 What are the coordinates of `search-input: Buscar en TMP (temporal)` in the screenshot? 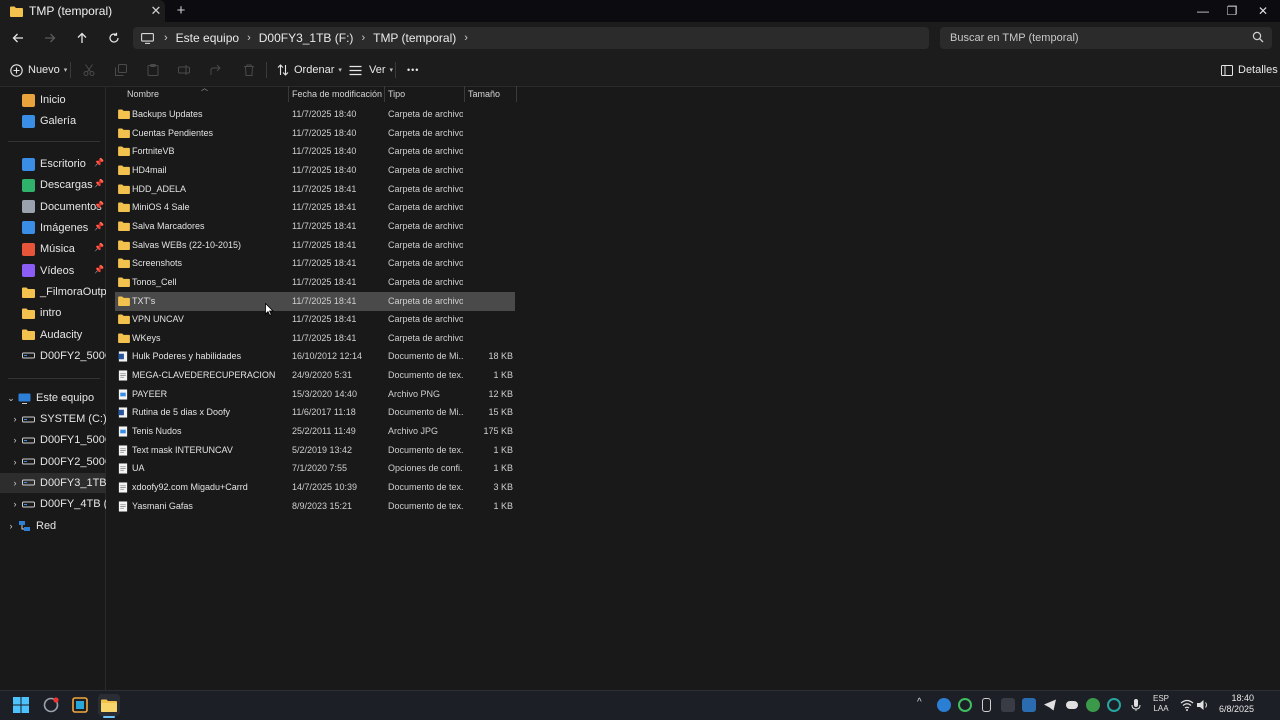 It's located at (1106, 38).